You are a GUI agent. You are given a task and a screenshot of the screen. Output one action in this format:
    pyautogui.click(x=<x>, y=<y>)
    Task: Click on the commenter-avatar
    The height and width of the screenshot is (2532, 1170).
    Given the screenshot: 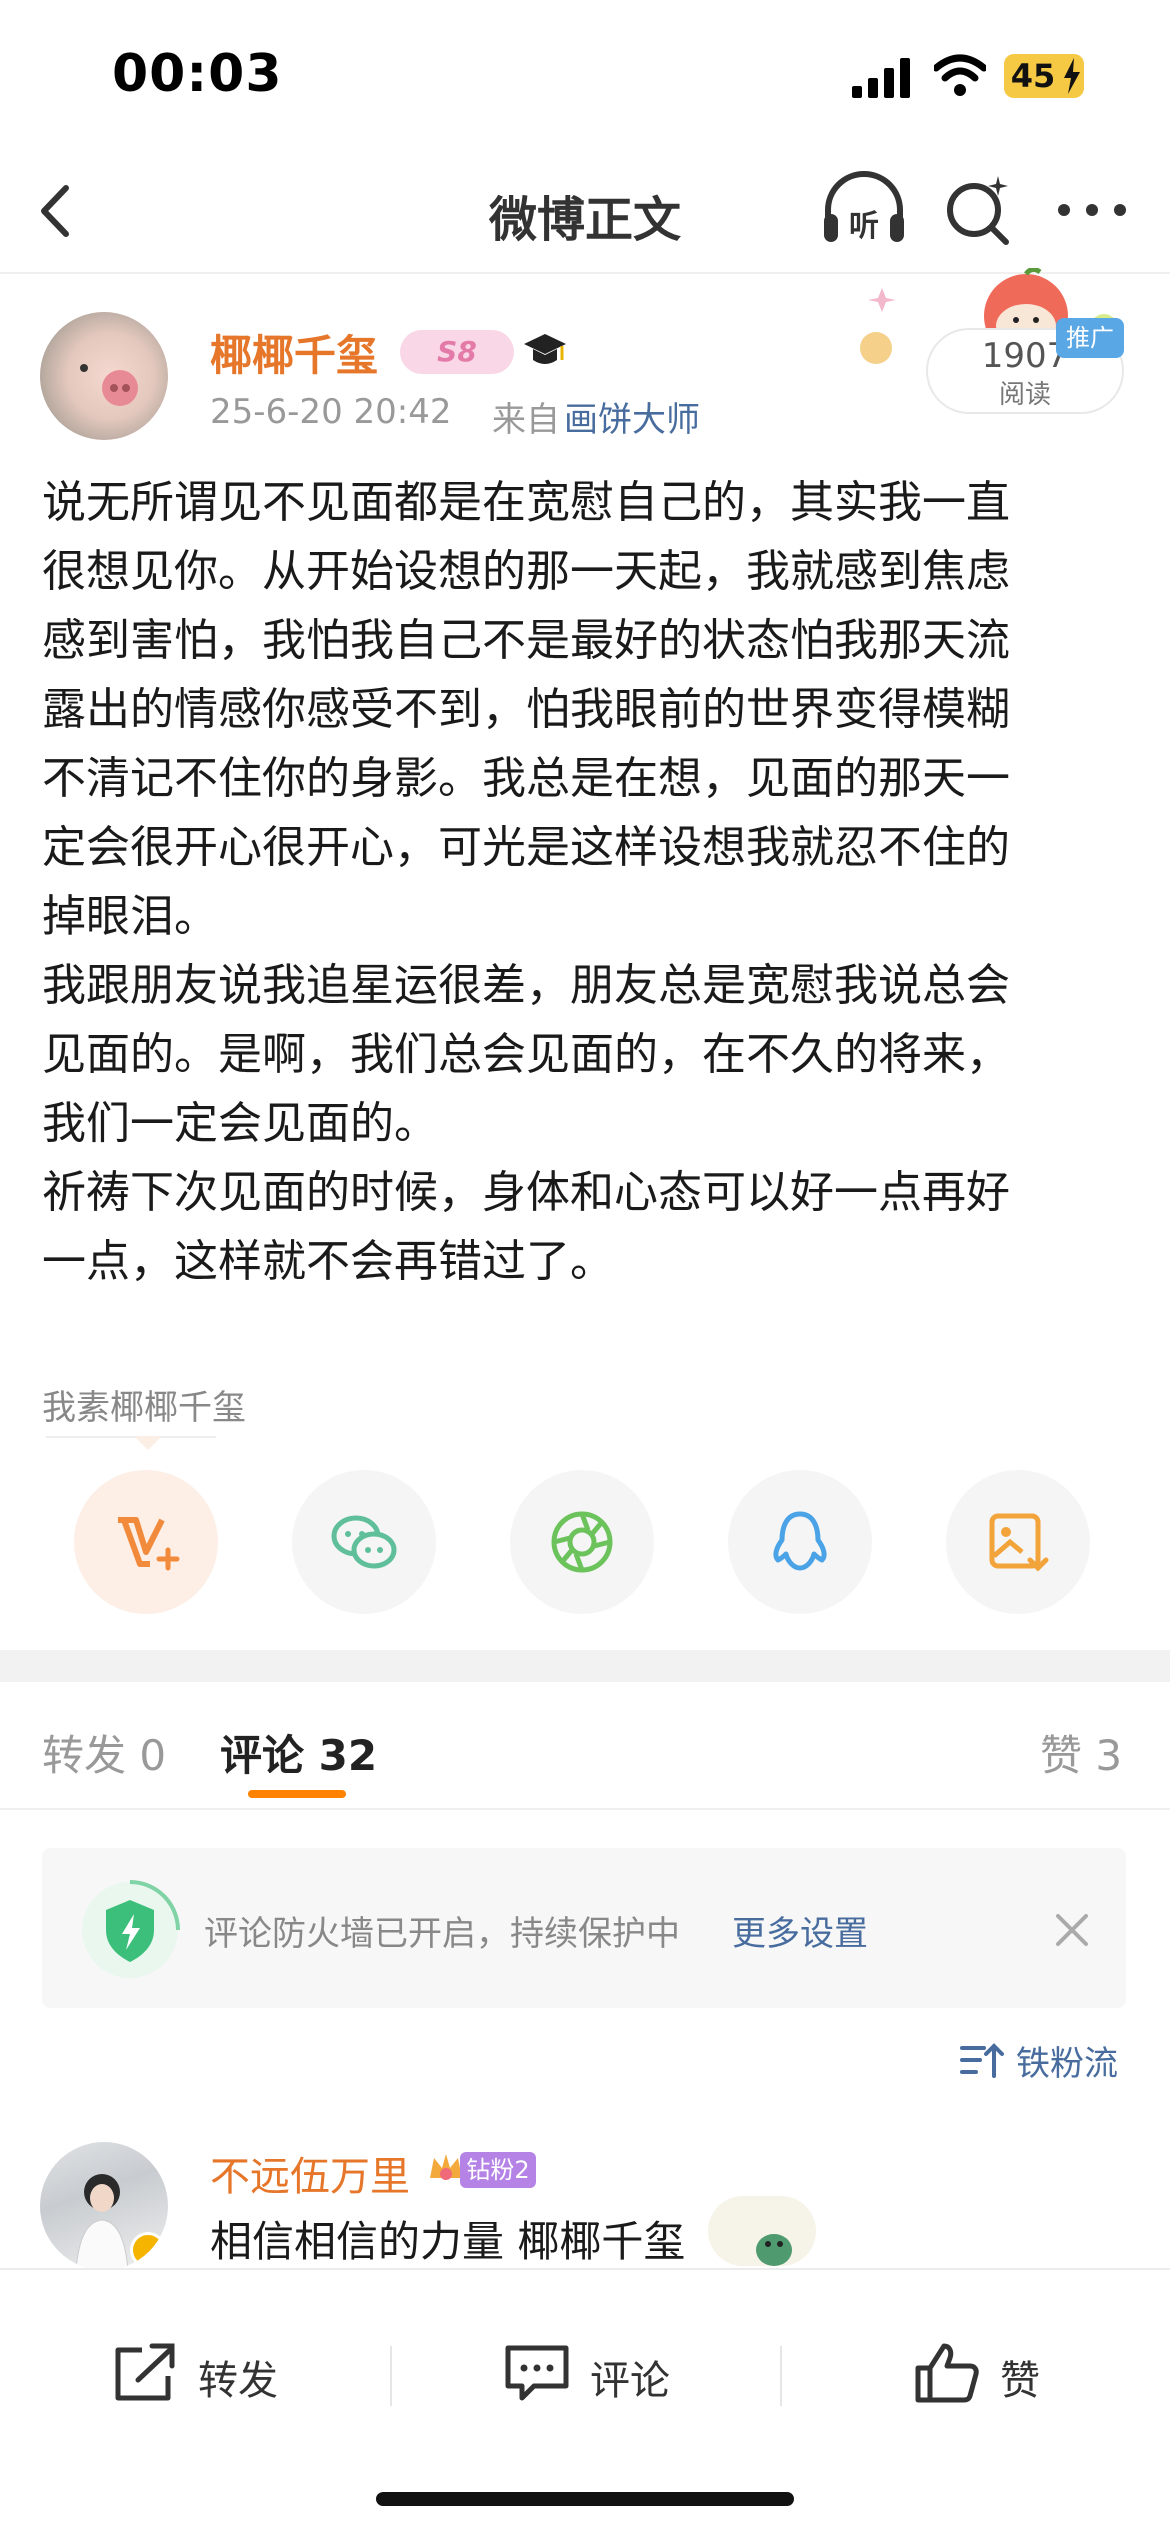 What is the action you would take?
    pyautogui.click(x=104, y=2206)
    